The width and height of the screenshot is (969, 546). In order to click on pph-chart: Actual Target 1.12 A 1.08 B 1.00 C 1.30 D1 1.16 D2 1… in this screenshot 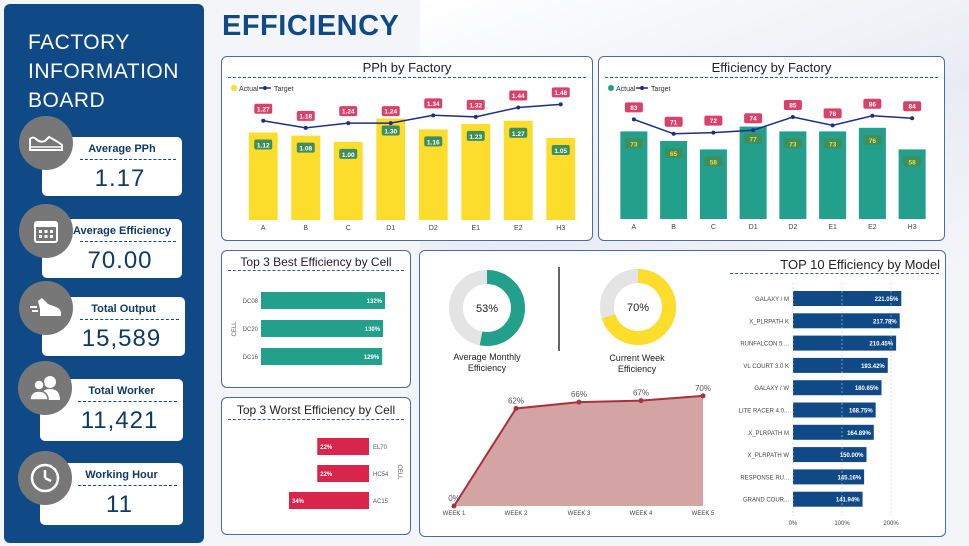, I will do `click(403, 158)`.